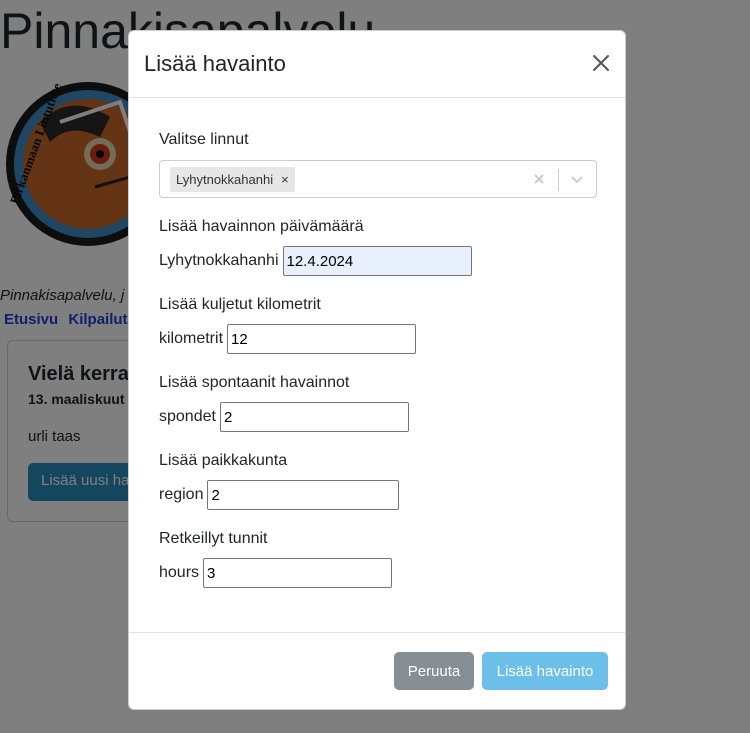  Describe the element at coordinates (601, 63) in the screenshot. I see `close-icon` at that location.